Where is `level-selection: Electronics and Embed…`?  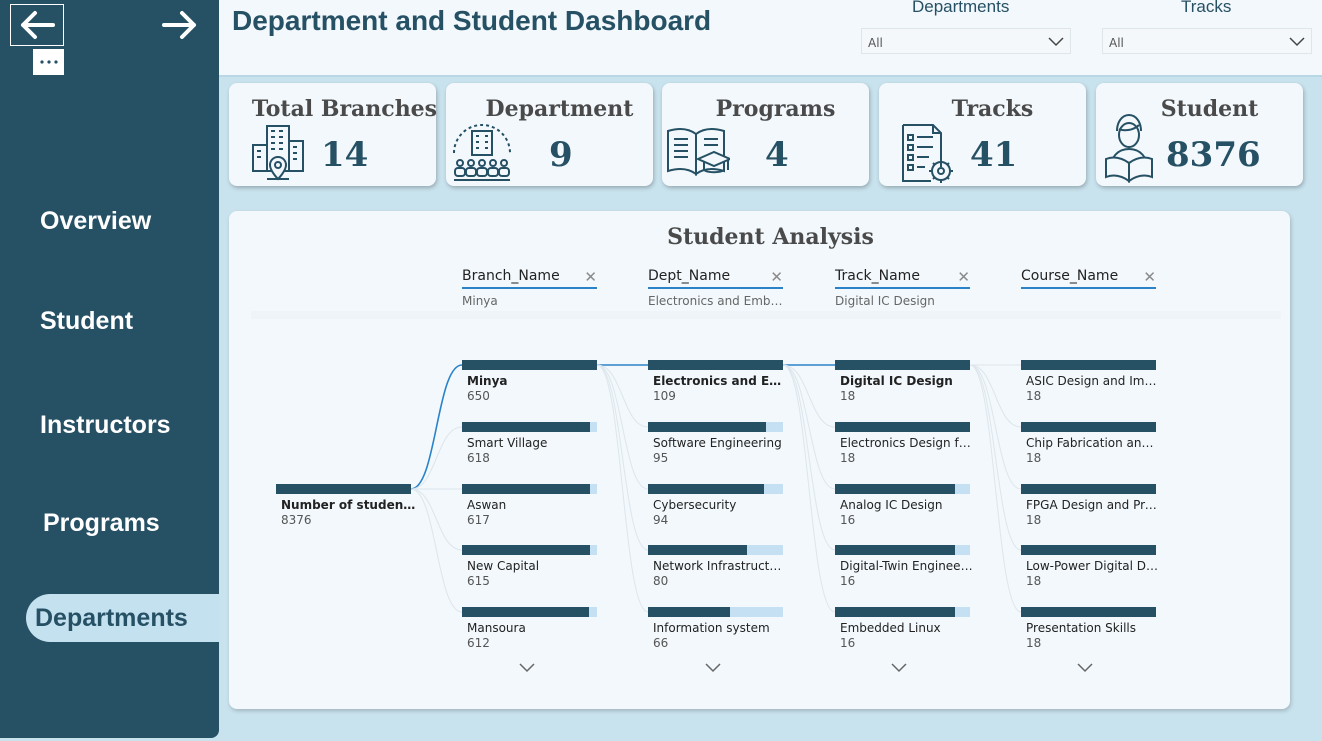
level-selection: Electronics and Embed… is located at coordinates (716, 301).